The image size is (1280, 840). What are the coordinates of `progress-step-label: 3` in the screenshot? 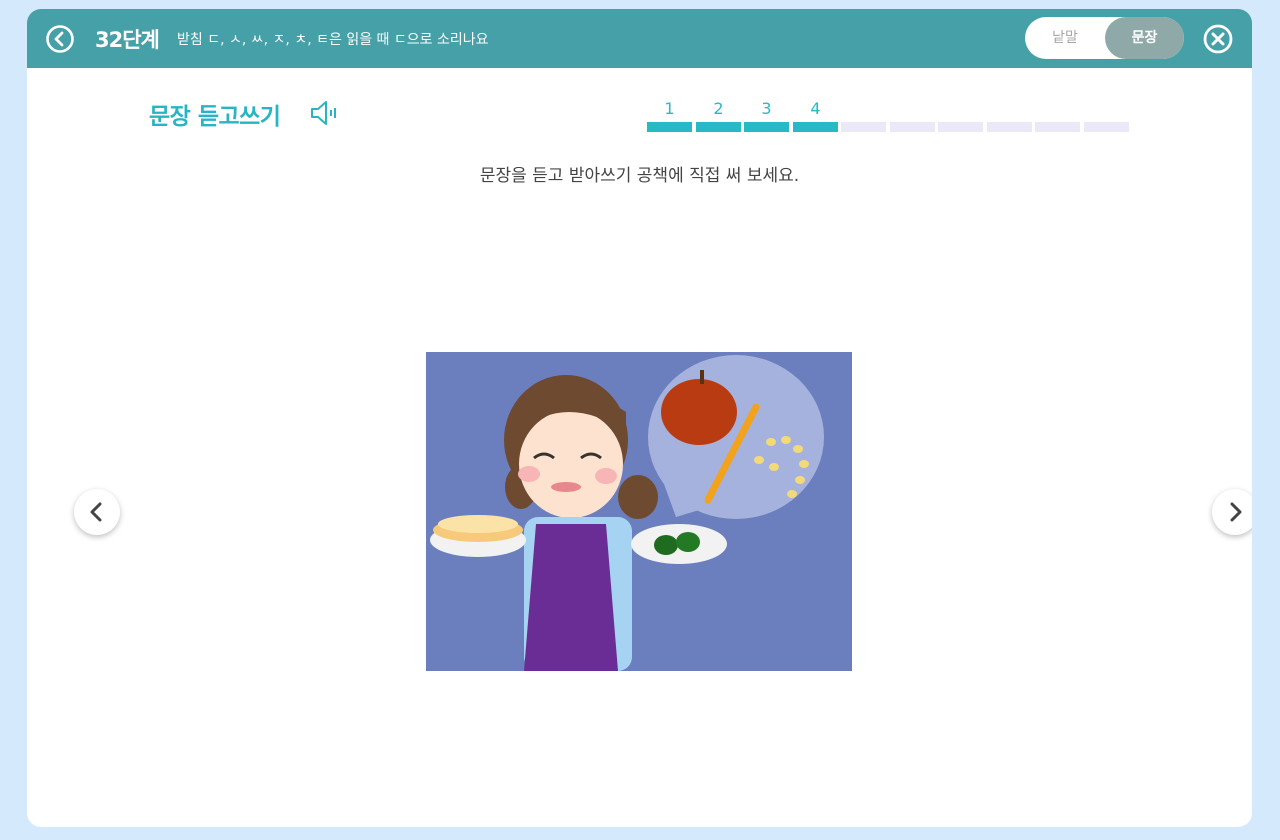 It's located at (766, 108).